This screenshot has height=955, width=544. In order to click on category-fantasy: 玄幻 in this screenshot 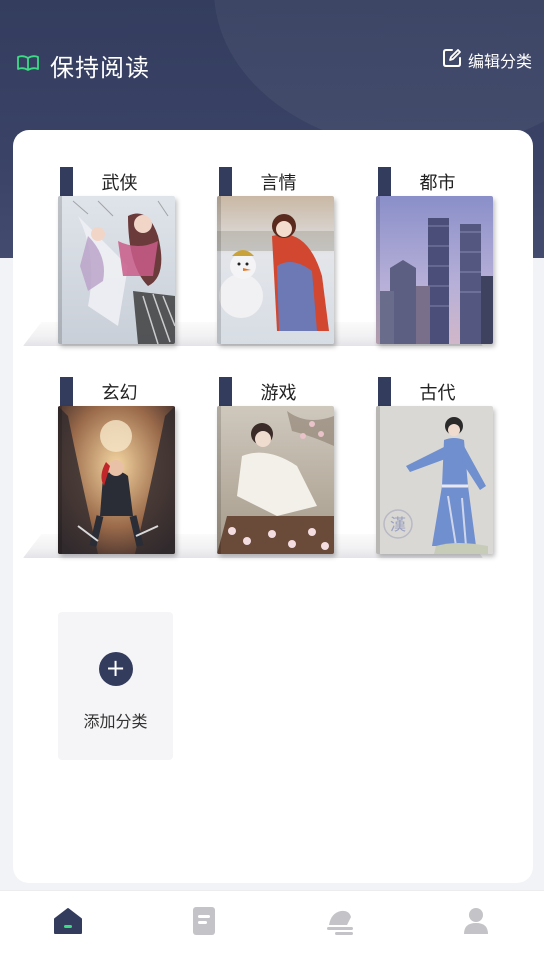, I will do `click(117, 466)`.